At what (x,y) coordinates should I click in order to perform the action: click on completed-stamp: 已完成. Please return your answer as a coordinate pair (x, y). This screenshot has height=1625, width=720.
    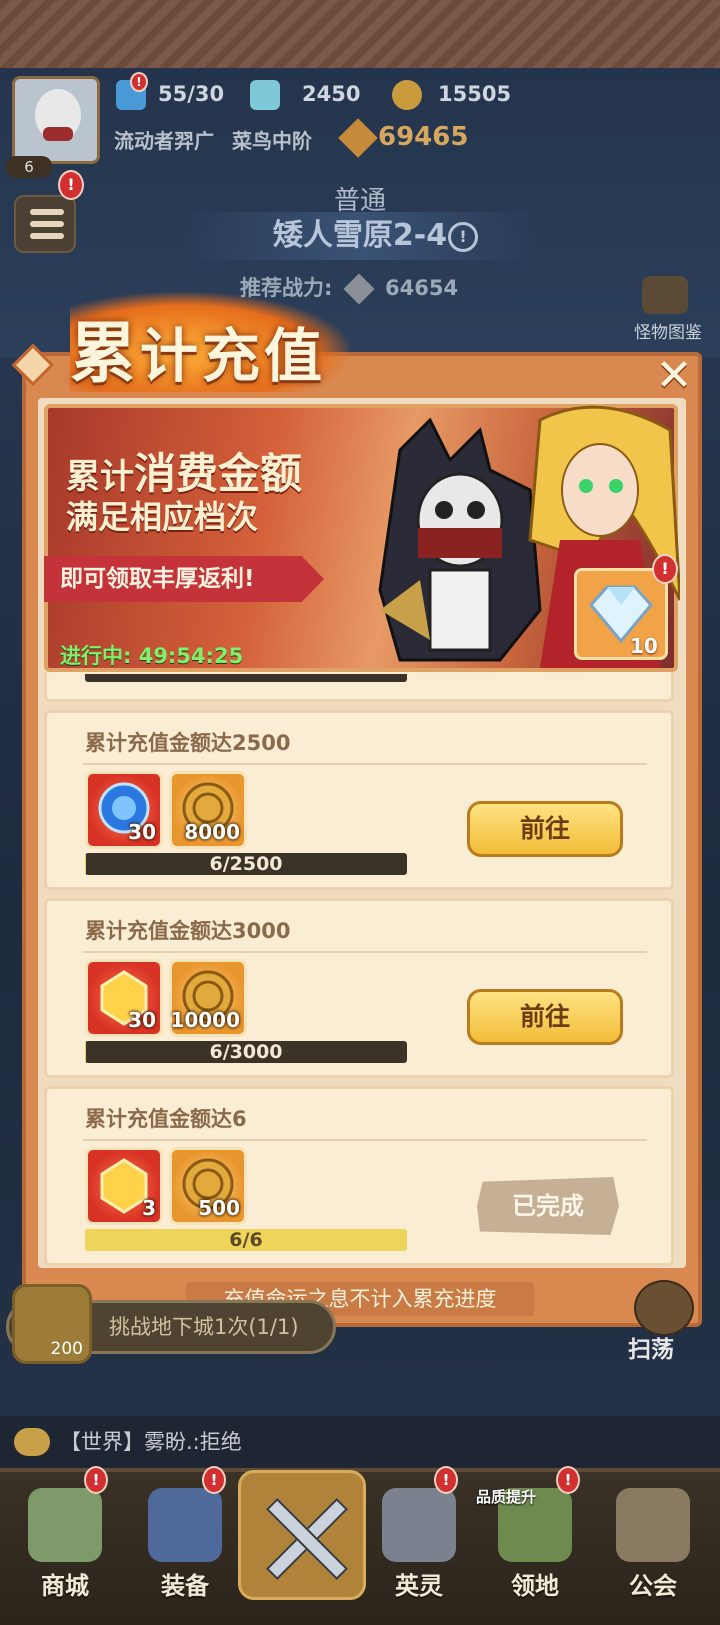
    Looking at the image, I should click on (548, 1206).